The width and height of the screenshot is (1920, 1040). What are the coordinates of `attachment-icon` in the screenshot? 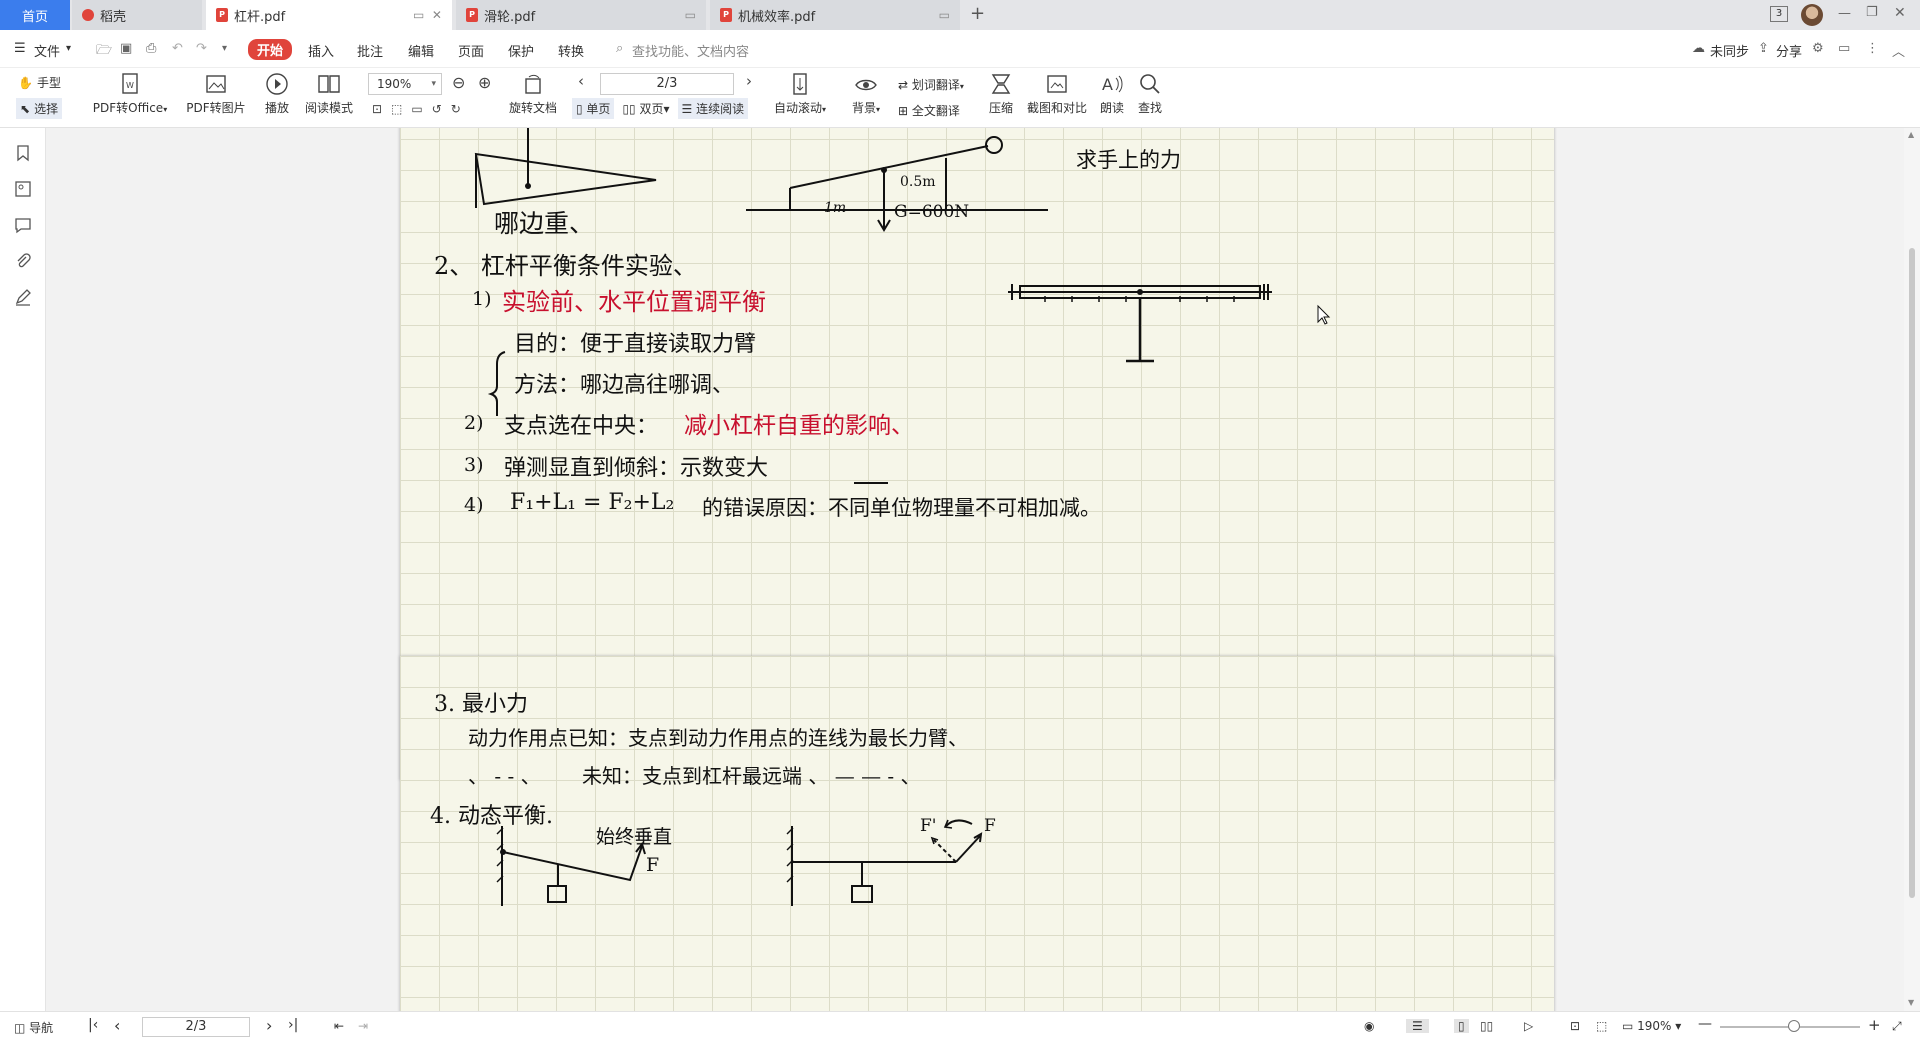 It's located at (23, 261).